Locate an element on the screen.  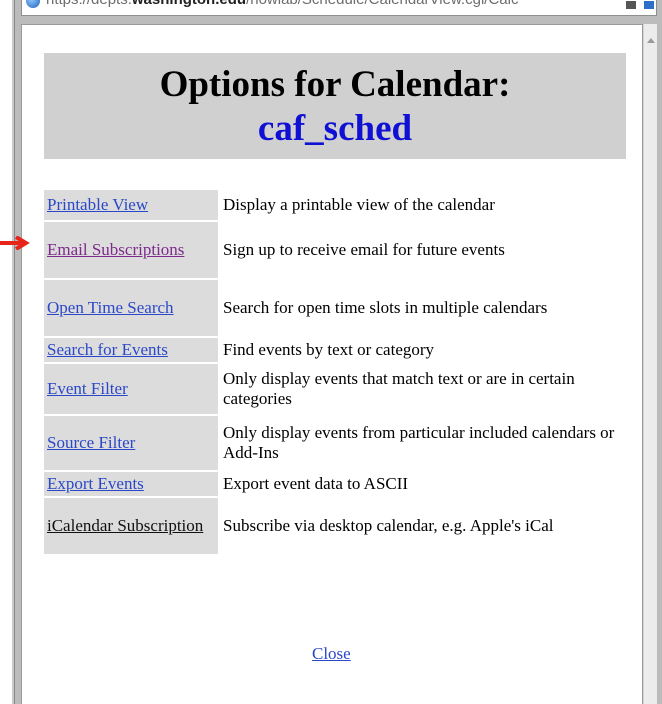
option-description: Display a printable view of the calendar is located at coordinates (359, 204).